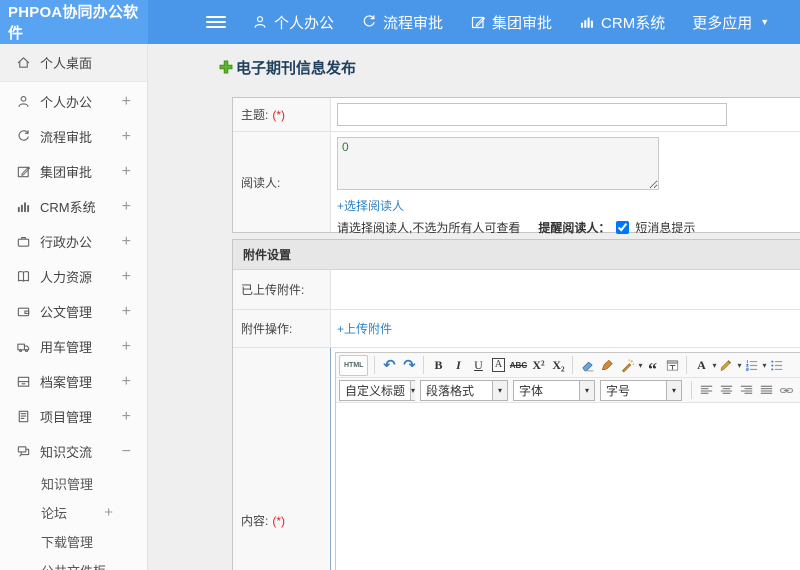 The width and height of the screenshot is (800, 570). I want to click on sidebar-item-crm-system: CRM系统 +, so click(73, 206).